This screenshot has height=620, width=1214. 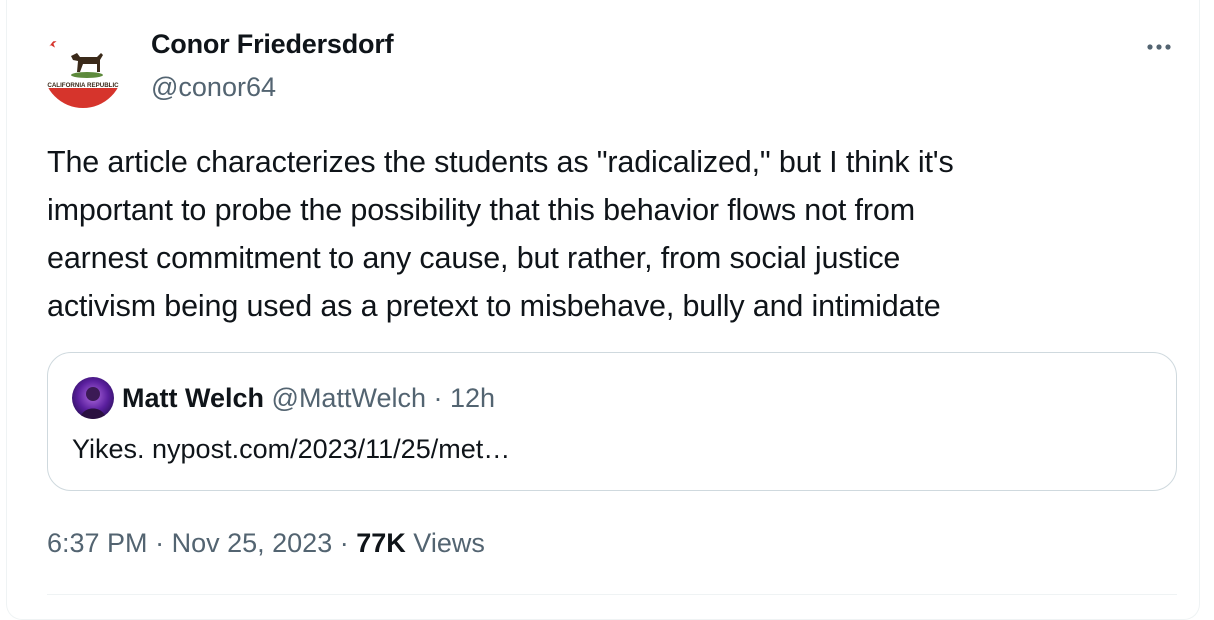 I want to click on author-display-name: Conor Friedersdorf, so click(x=272, y=44).